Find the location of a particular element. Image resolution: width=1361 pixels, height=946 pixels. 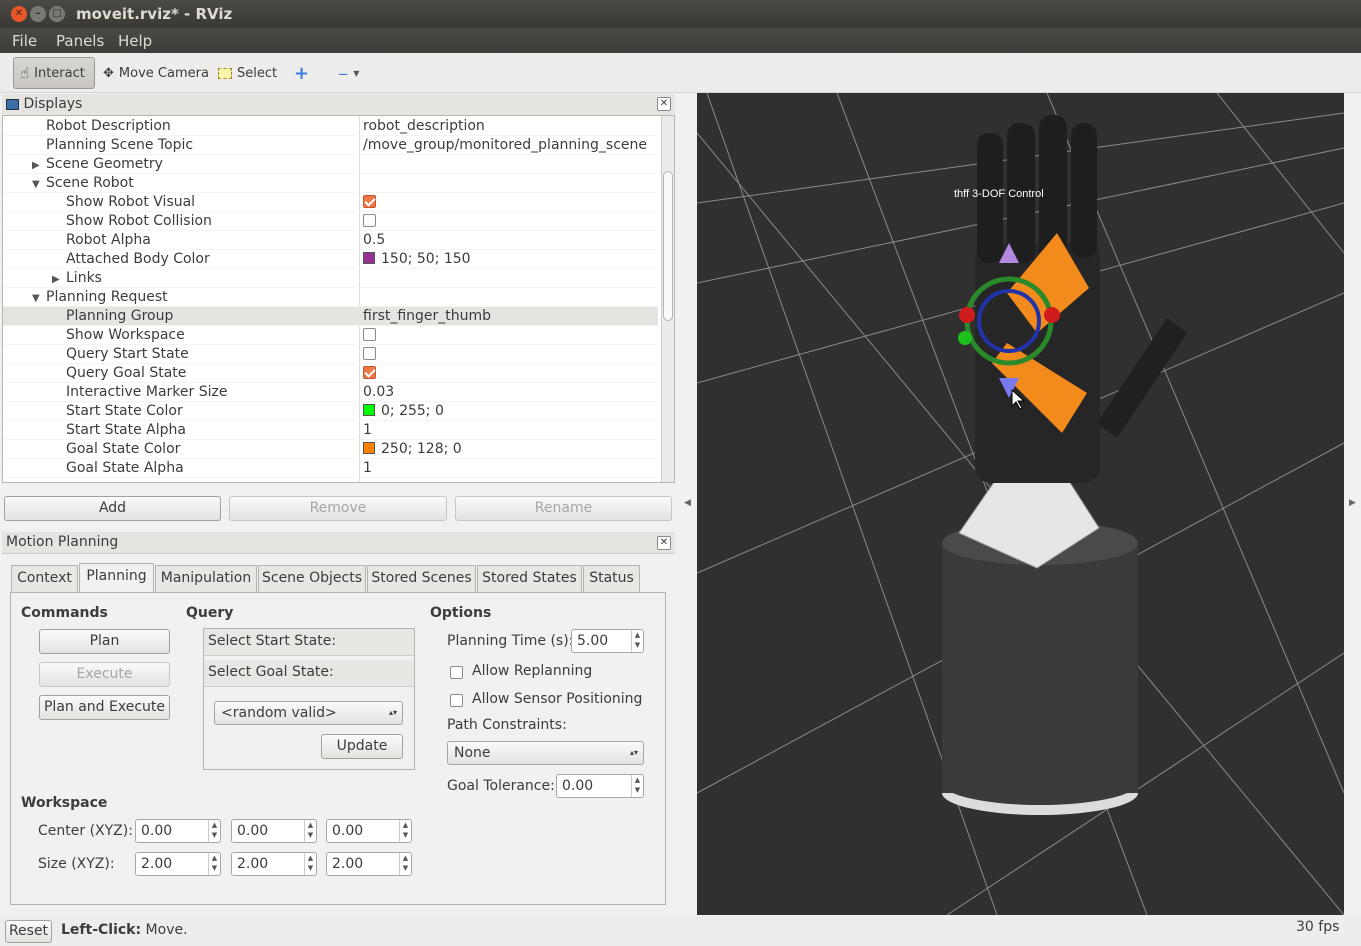

tree-row: Robot Alpha 0.5 is located at coordinates (330, 240).